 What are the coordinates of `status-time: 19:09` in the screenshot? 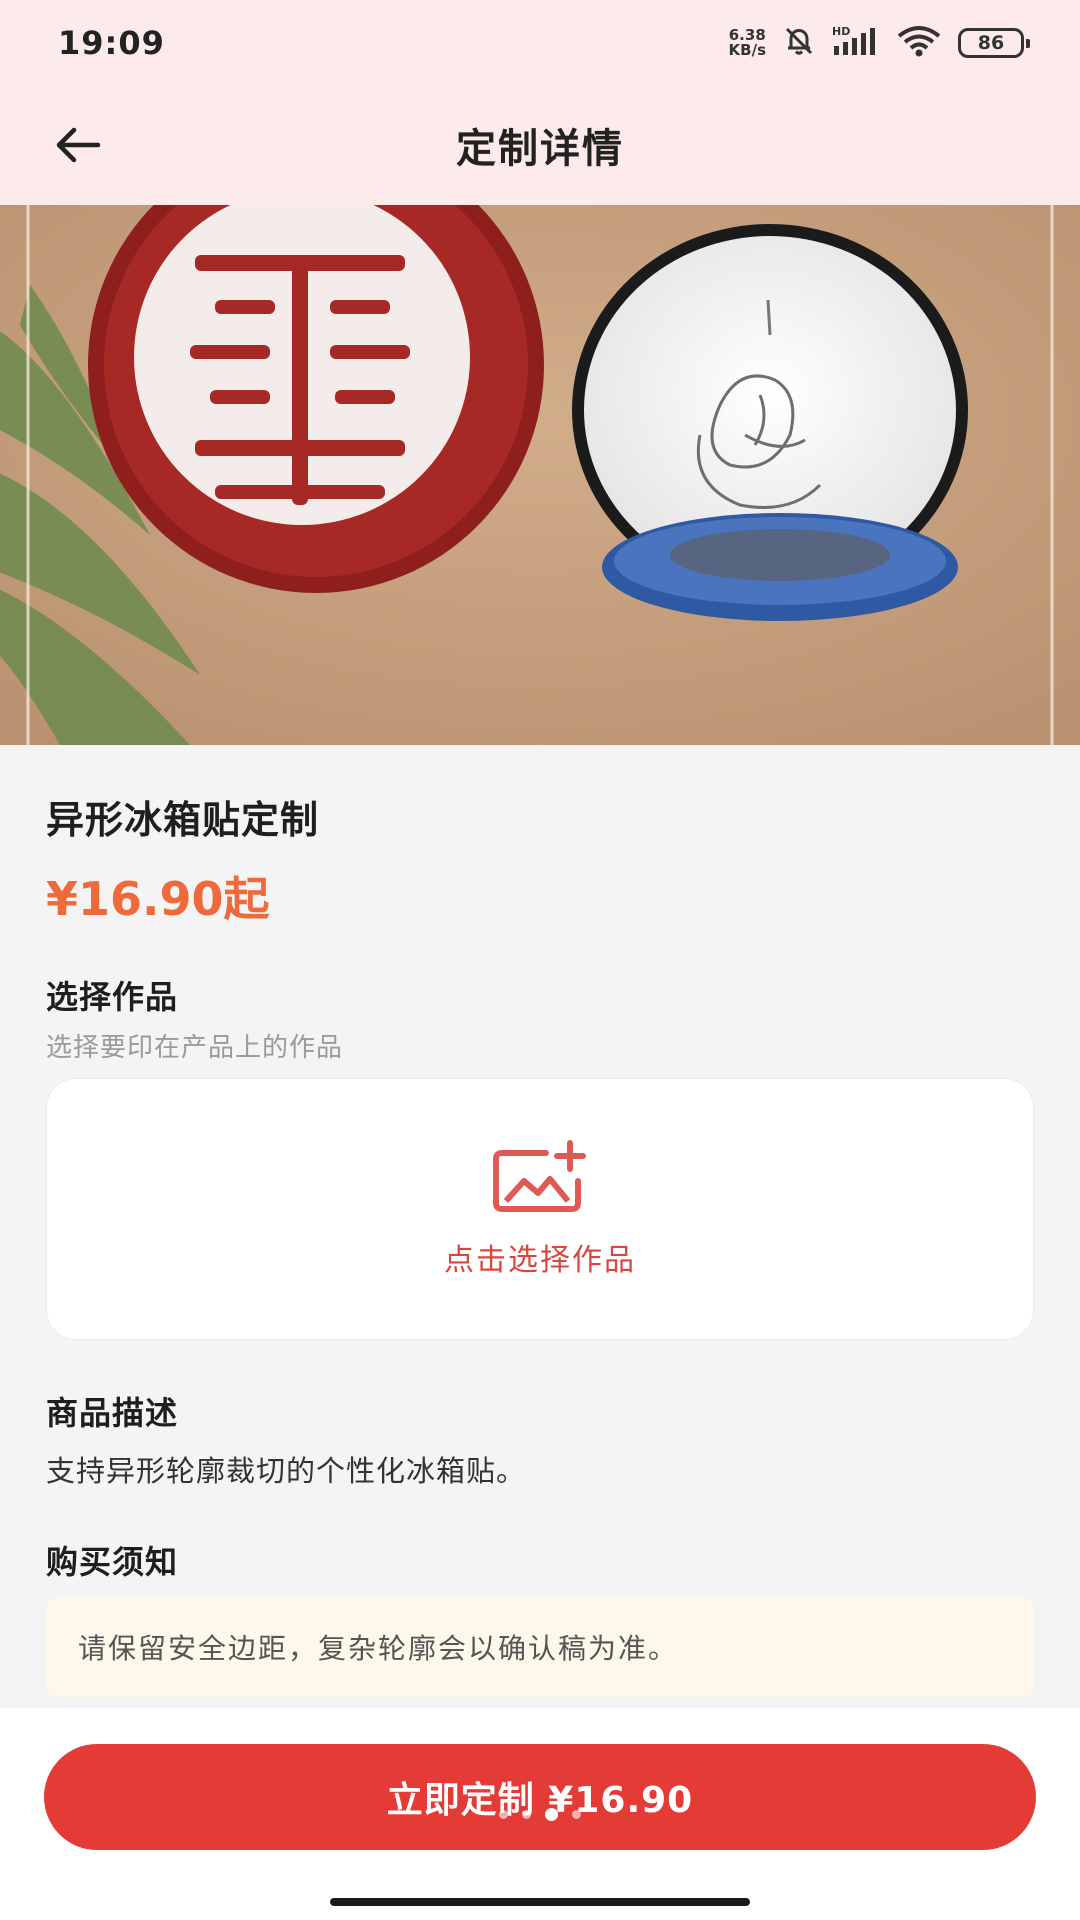 It's located at (111, 42).